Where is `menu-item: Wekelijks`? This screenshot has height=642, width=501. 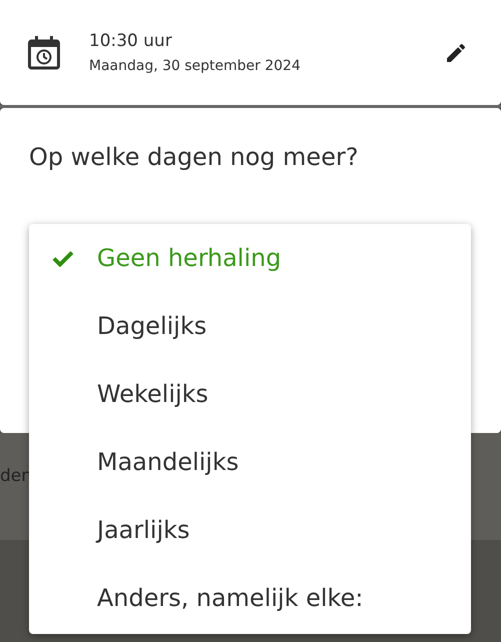 menu-item: Wekelijks is located at coordinates (250, 394).